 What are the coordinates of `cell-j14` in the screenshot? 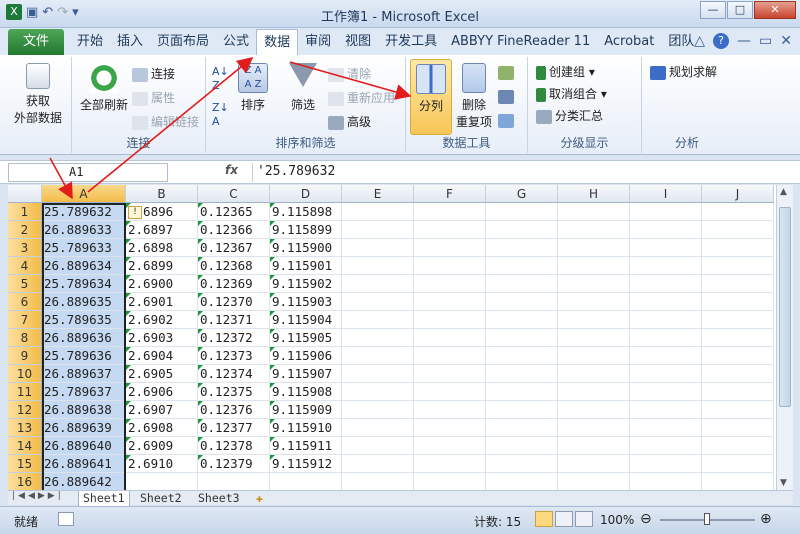 It's located at (738, 446).